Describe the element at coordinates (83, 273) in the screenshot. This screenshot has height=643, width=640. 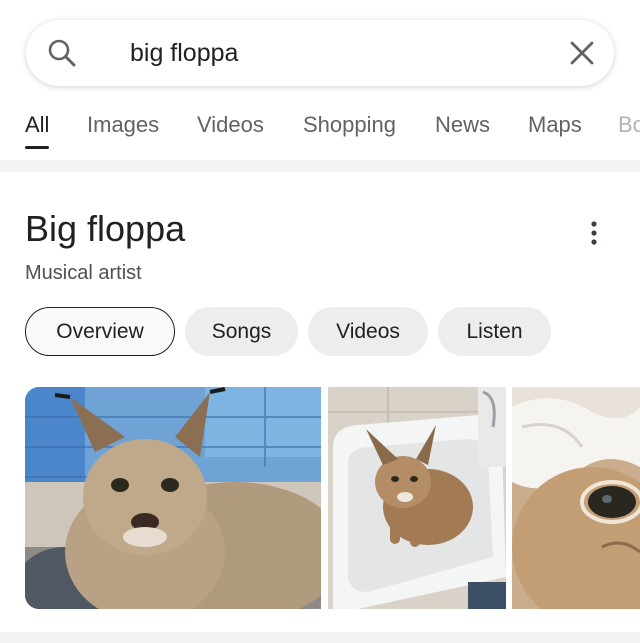
I see `entity-subtitle: Musical artist` at that location.